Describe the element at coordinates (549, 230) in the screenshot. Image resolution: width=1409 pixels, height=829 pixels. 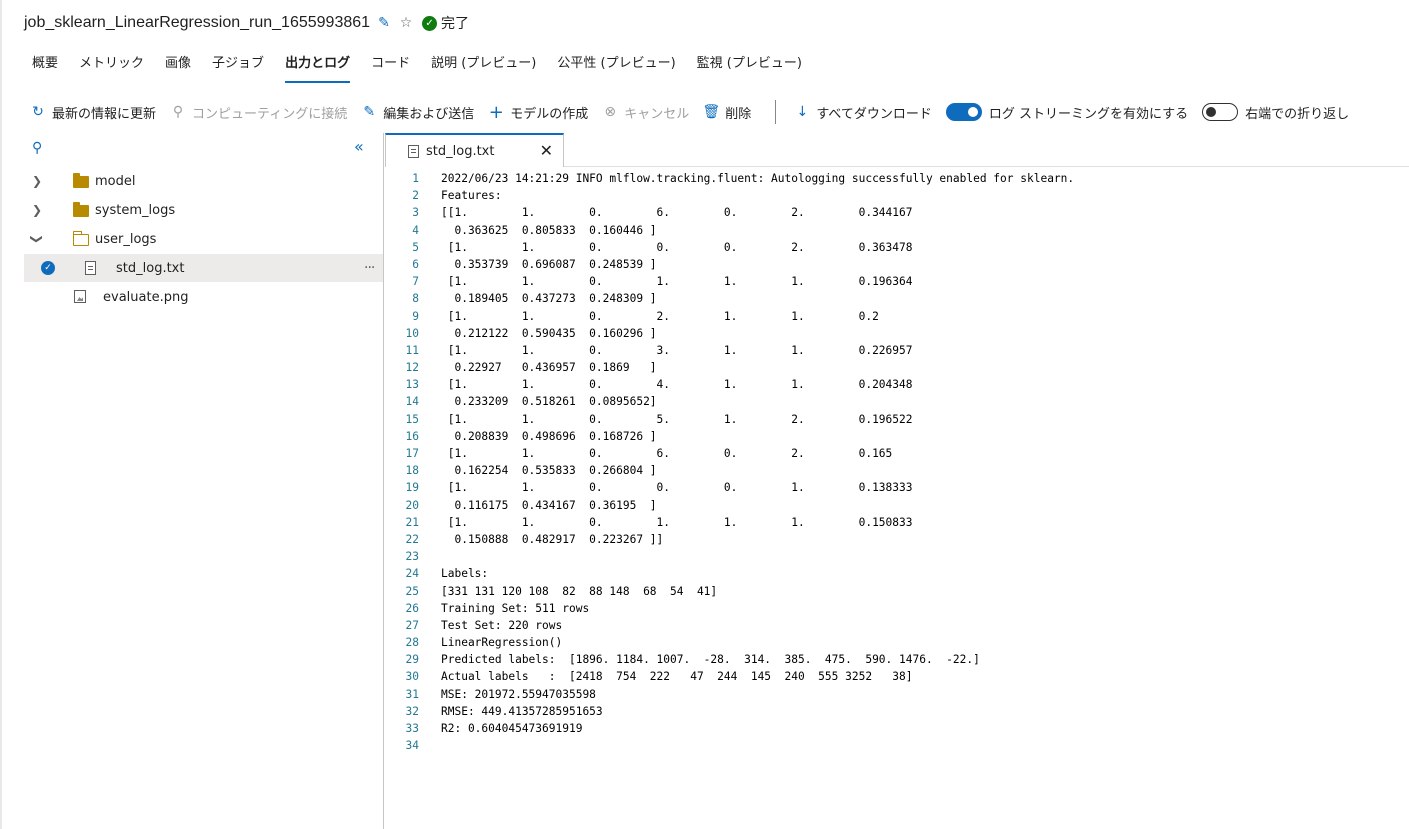
I see `line-text: 0.363625 0.805833 0.160446 ]` at that location.